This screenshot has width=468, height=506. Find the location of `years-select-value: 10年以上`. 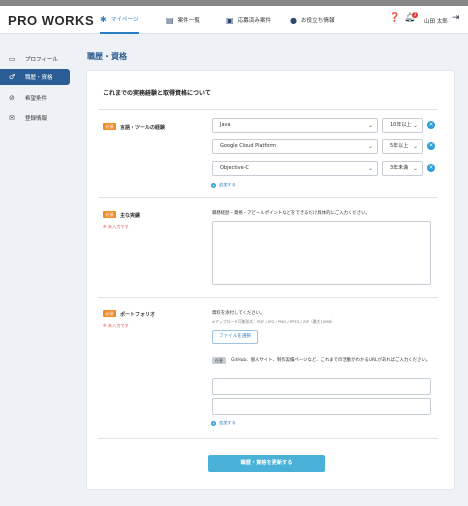

years-select-value: 10年以上 is located at coordinates (401, 125).